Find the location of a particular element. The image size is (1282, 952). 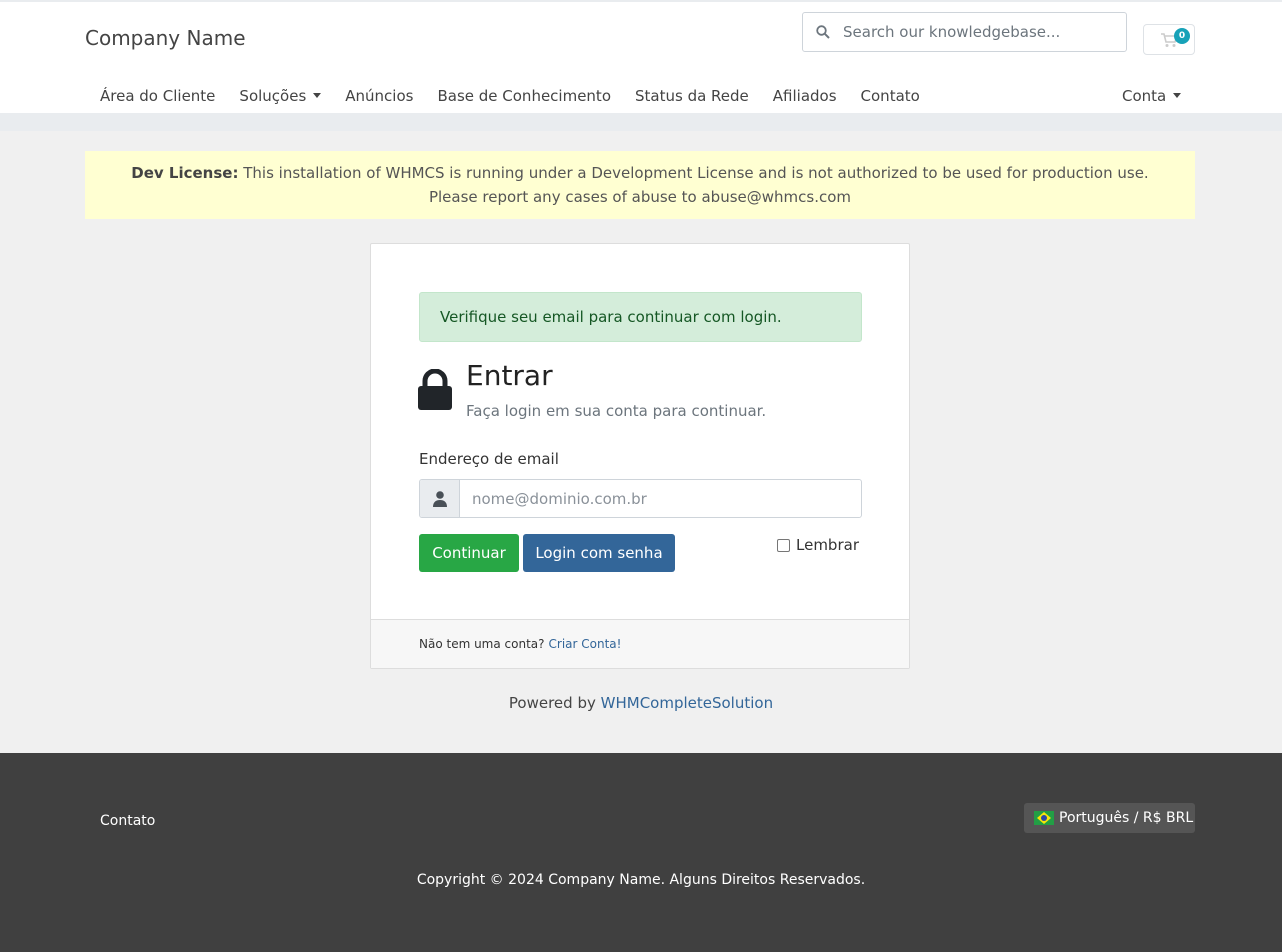

login-with-password-button: Login com senha is located at coordinates (599, 553).